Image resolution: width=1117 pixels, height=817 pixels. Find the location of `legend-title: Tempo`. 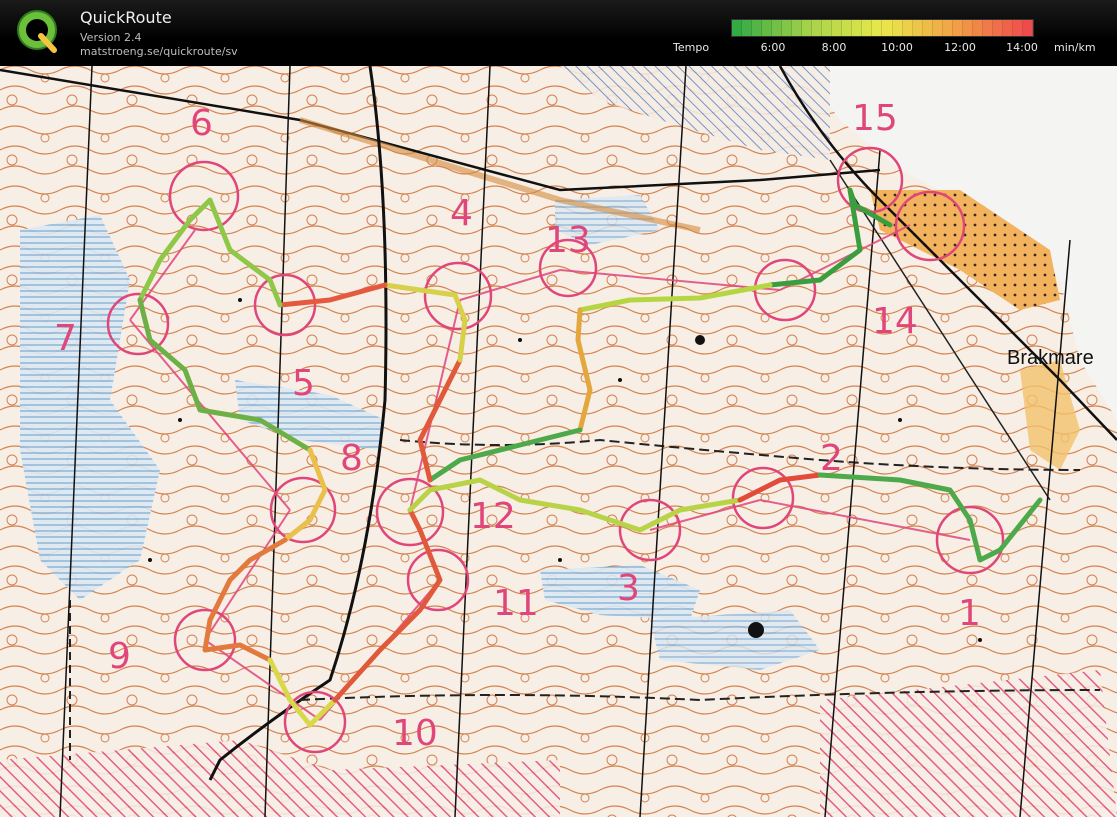

legend-title: Tempo is located at coordinates (691, 47).